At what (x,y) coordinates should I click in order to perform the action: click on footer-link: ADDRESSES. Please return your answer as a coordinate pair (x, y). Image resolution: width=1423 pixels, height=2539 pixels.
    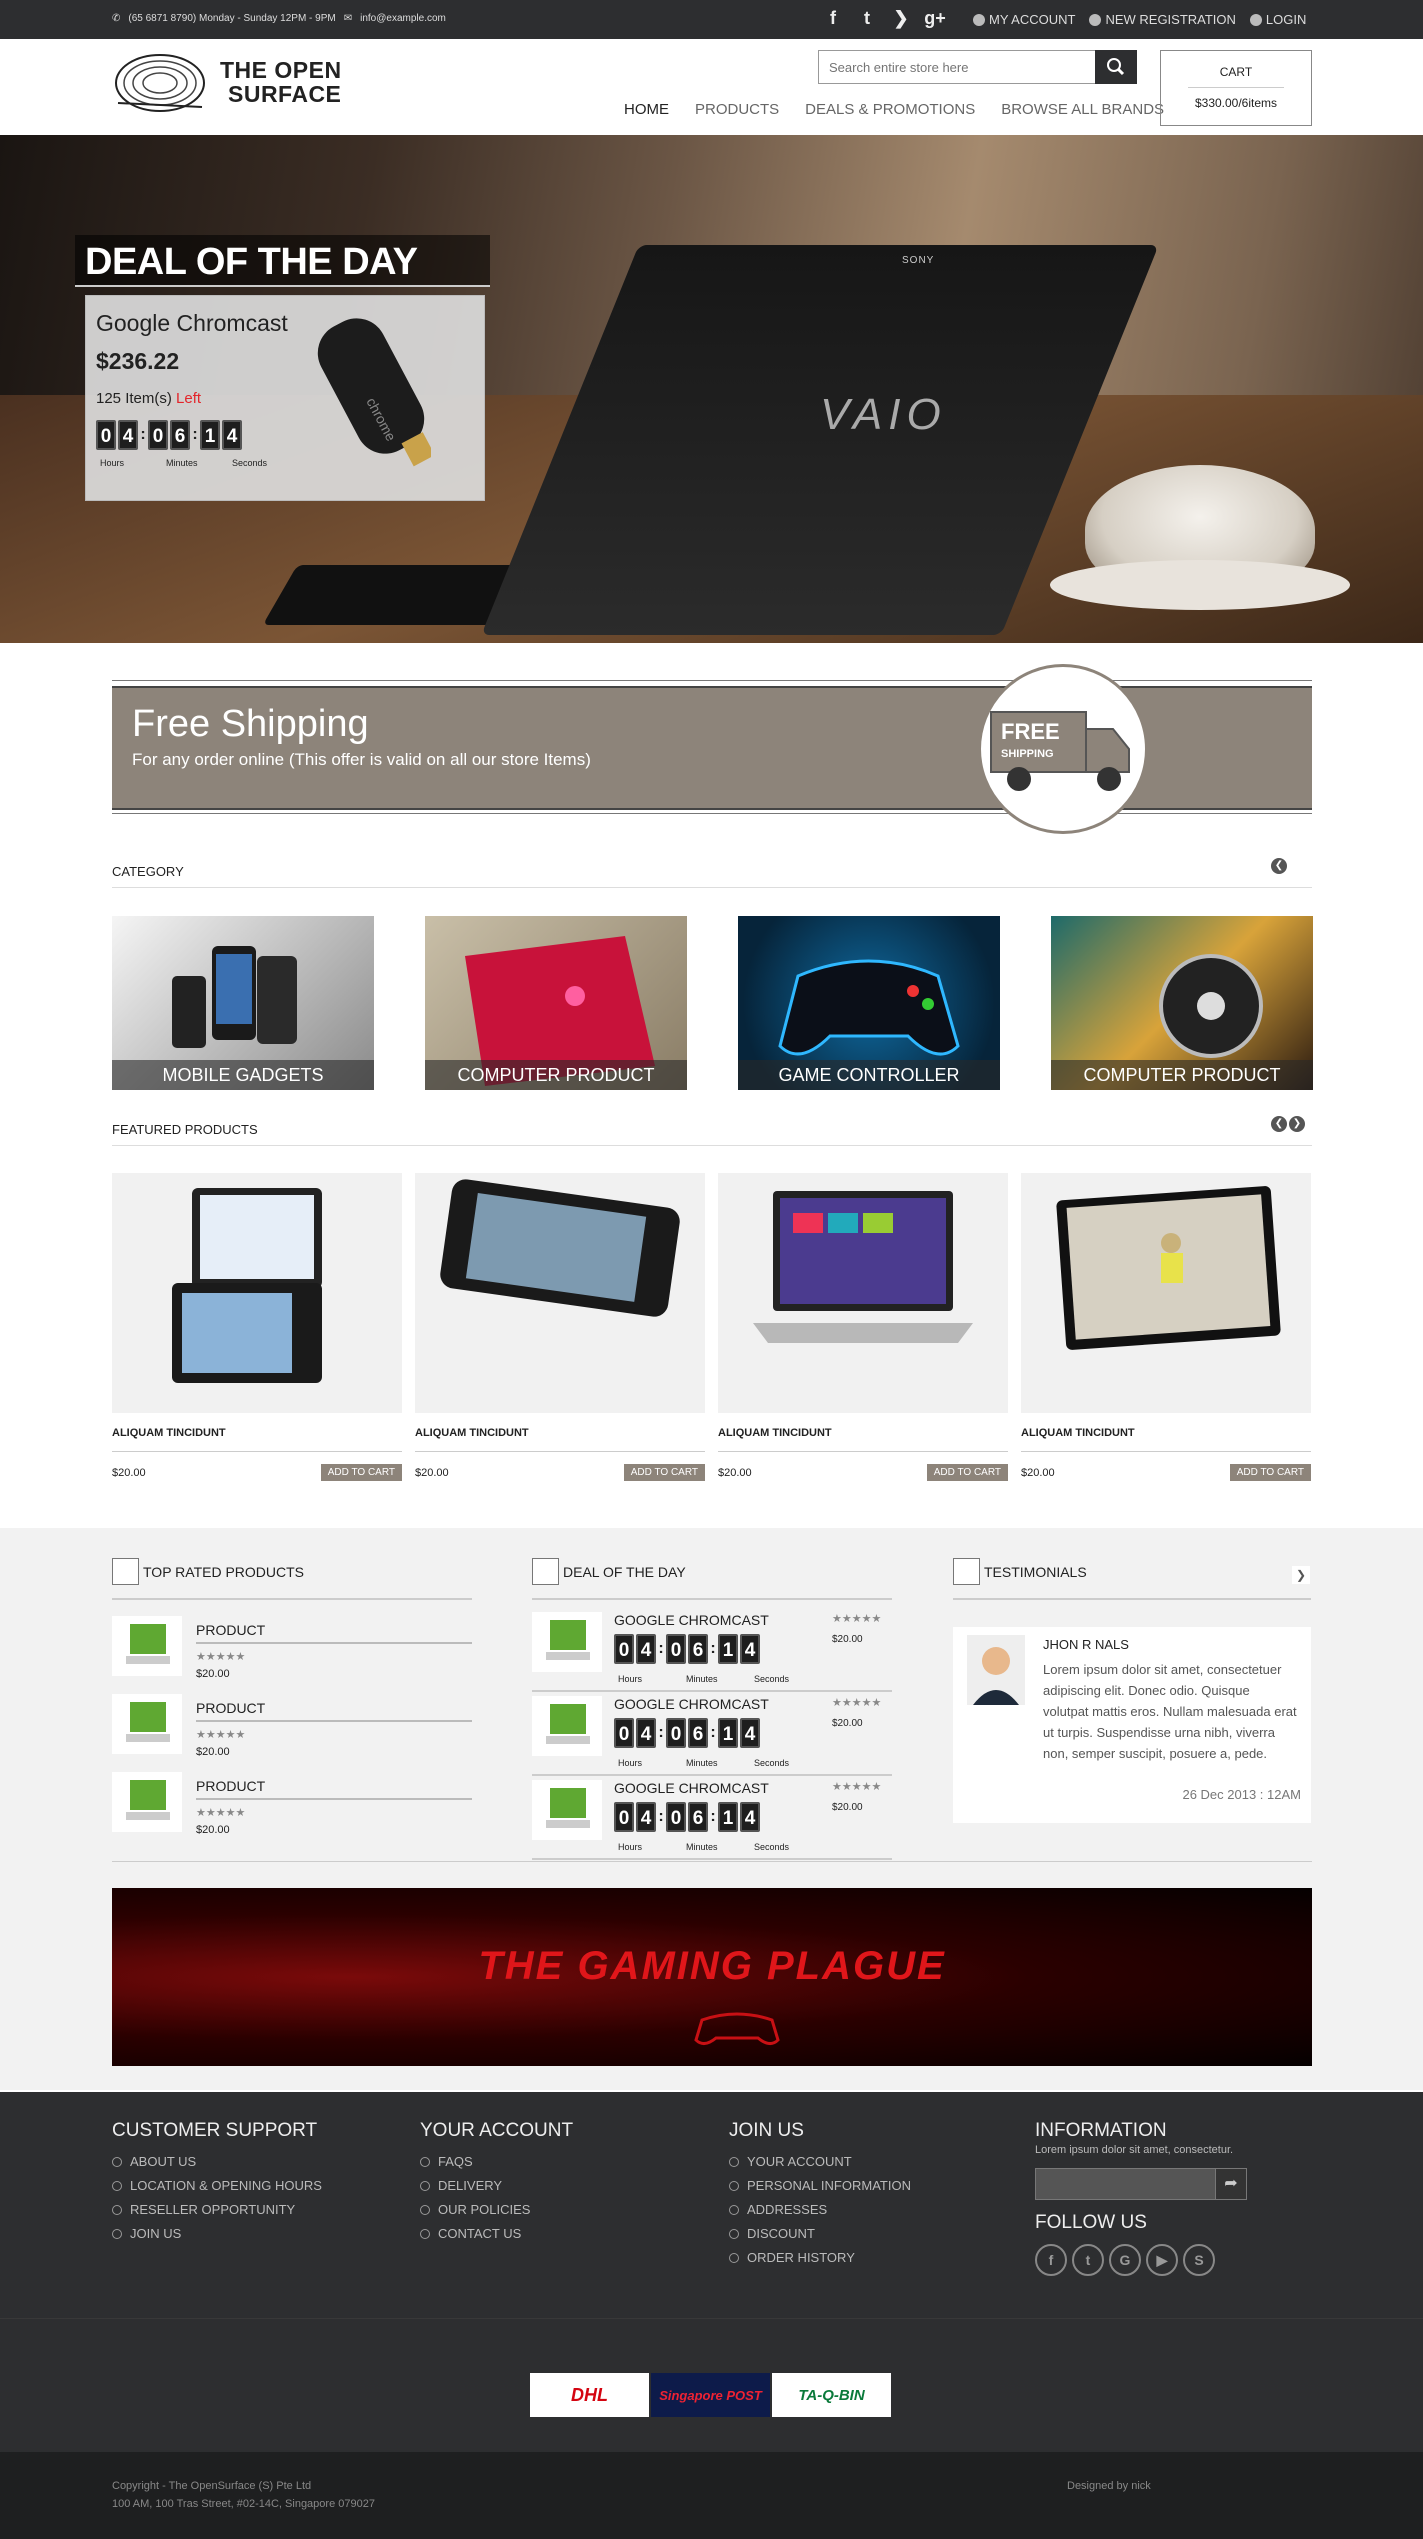
    Looking at the image, I should click on (869, 2209).